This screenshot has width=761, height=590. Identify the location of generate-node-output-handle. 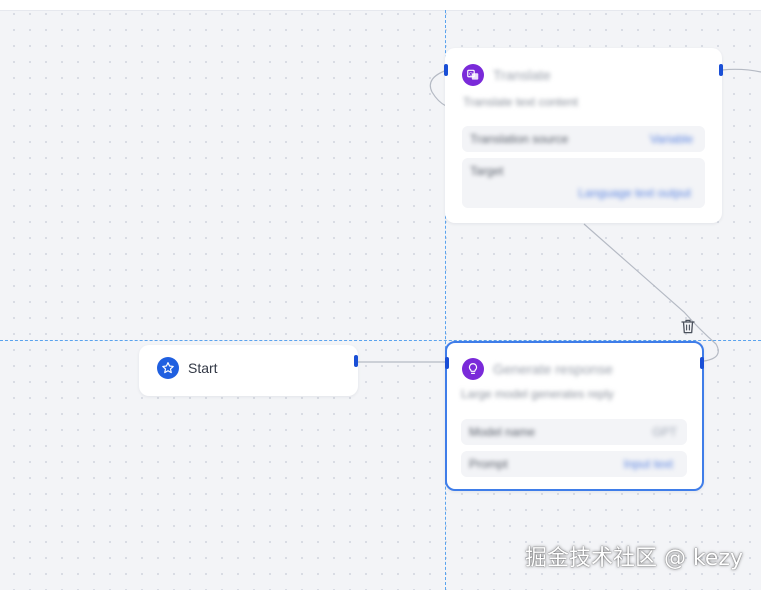
(702, 363).